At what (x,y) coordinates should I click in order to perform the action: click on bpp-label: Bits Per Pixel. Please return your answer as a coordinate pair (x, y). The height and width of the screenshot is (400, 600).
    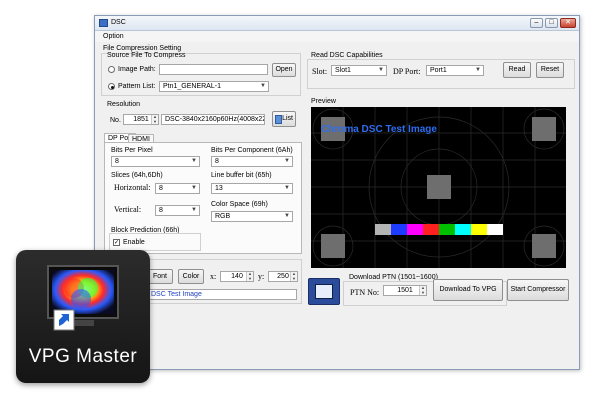
    Looking at the image, I should click on (132, 150).